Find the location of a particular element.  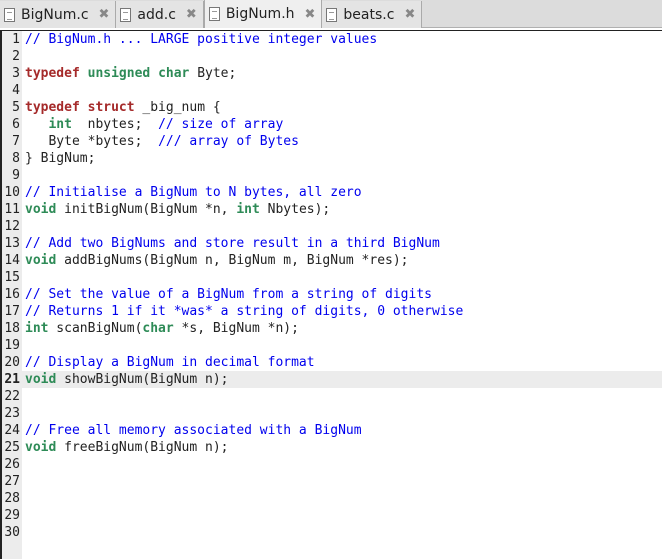

code-line: 28 is located at coordinates (332, 498).